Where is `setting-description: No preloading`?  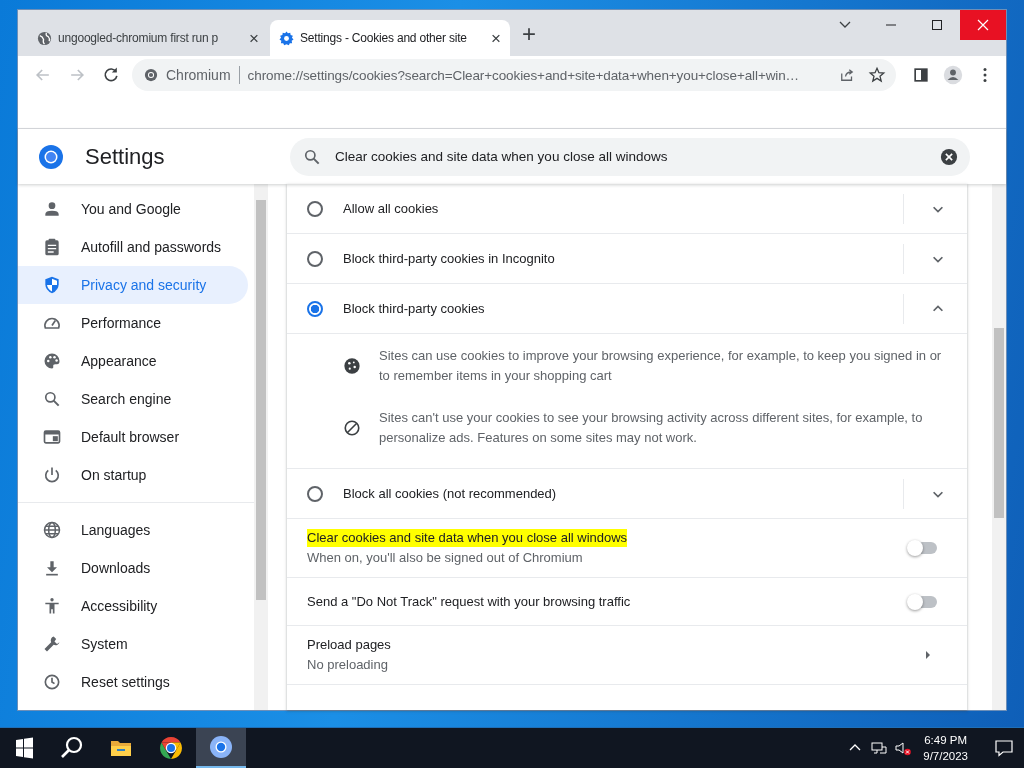 setting-description: No preloading is located at coordinates (347, 665).